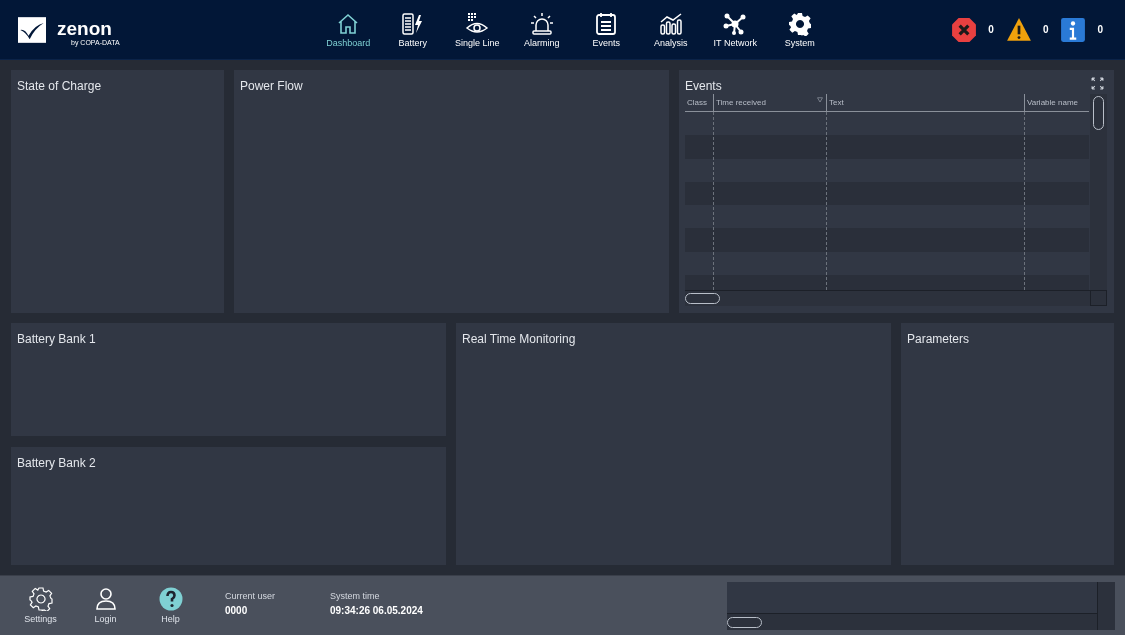  What do you see at coordinates (699, 102) in the screenshot?
I see `column-header: Class` at bounding box center [699, 102].